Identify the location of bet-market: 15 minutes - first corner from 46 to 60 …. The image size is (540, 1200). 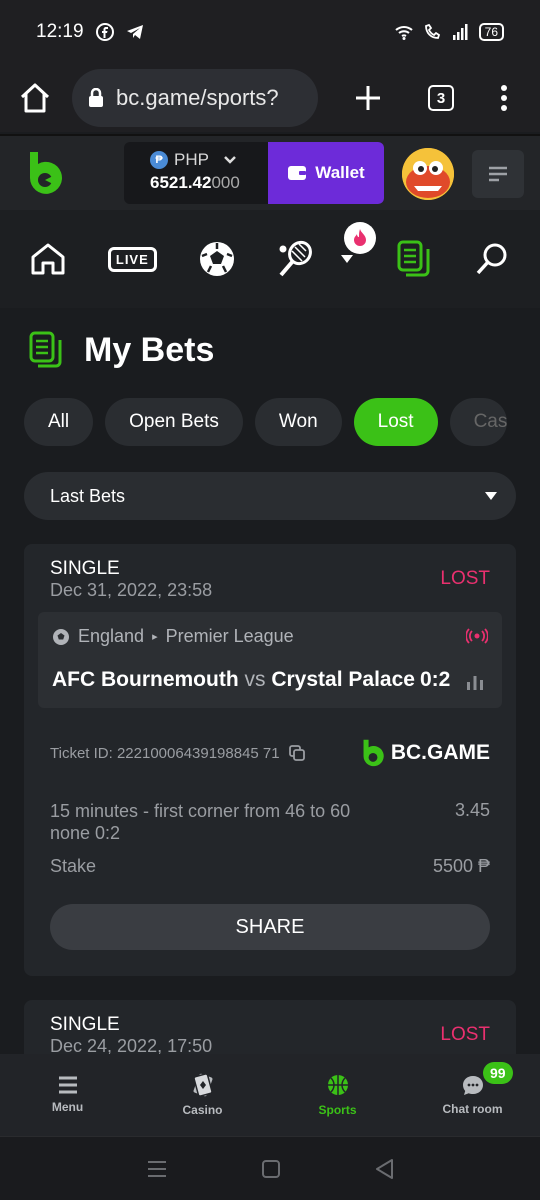
(230, 822).